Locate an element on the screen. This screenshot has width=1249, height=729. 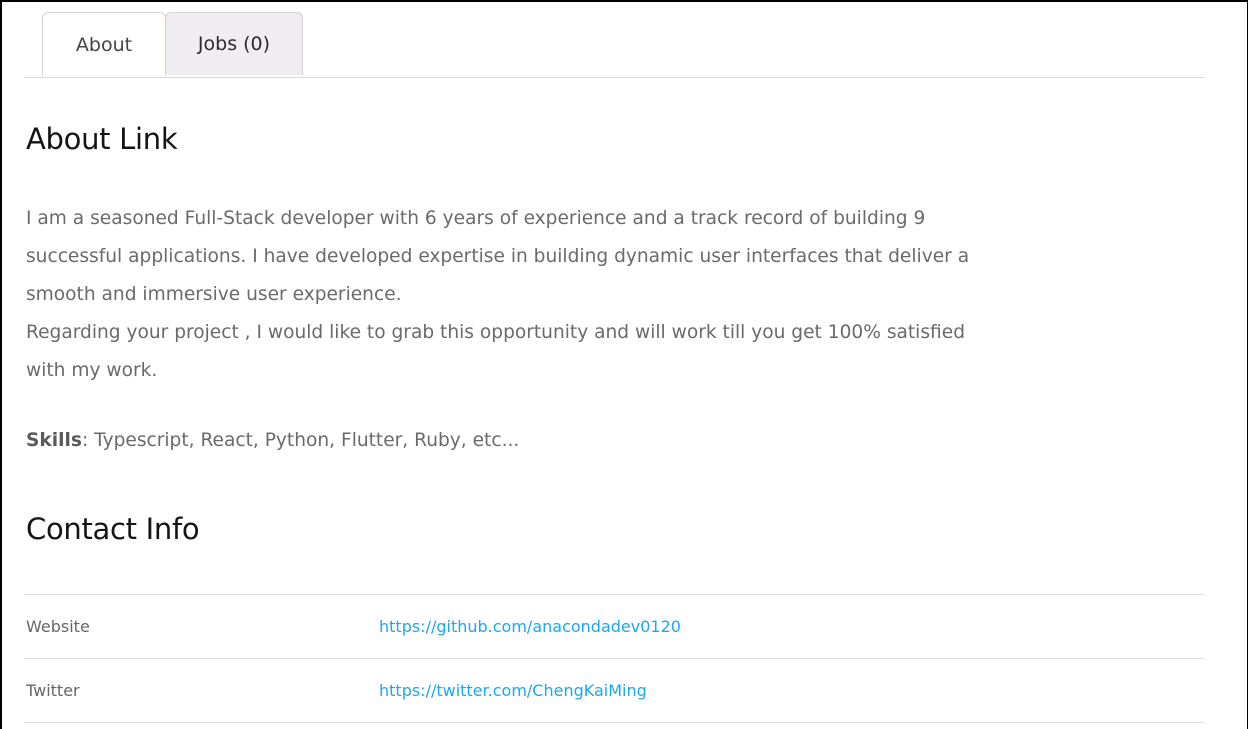
bio-line: with my work. is located at coordinates (92, 370).